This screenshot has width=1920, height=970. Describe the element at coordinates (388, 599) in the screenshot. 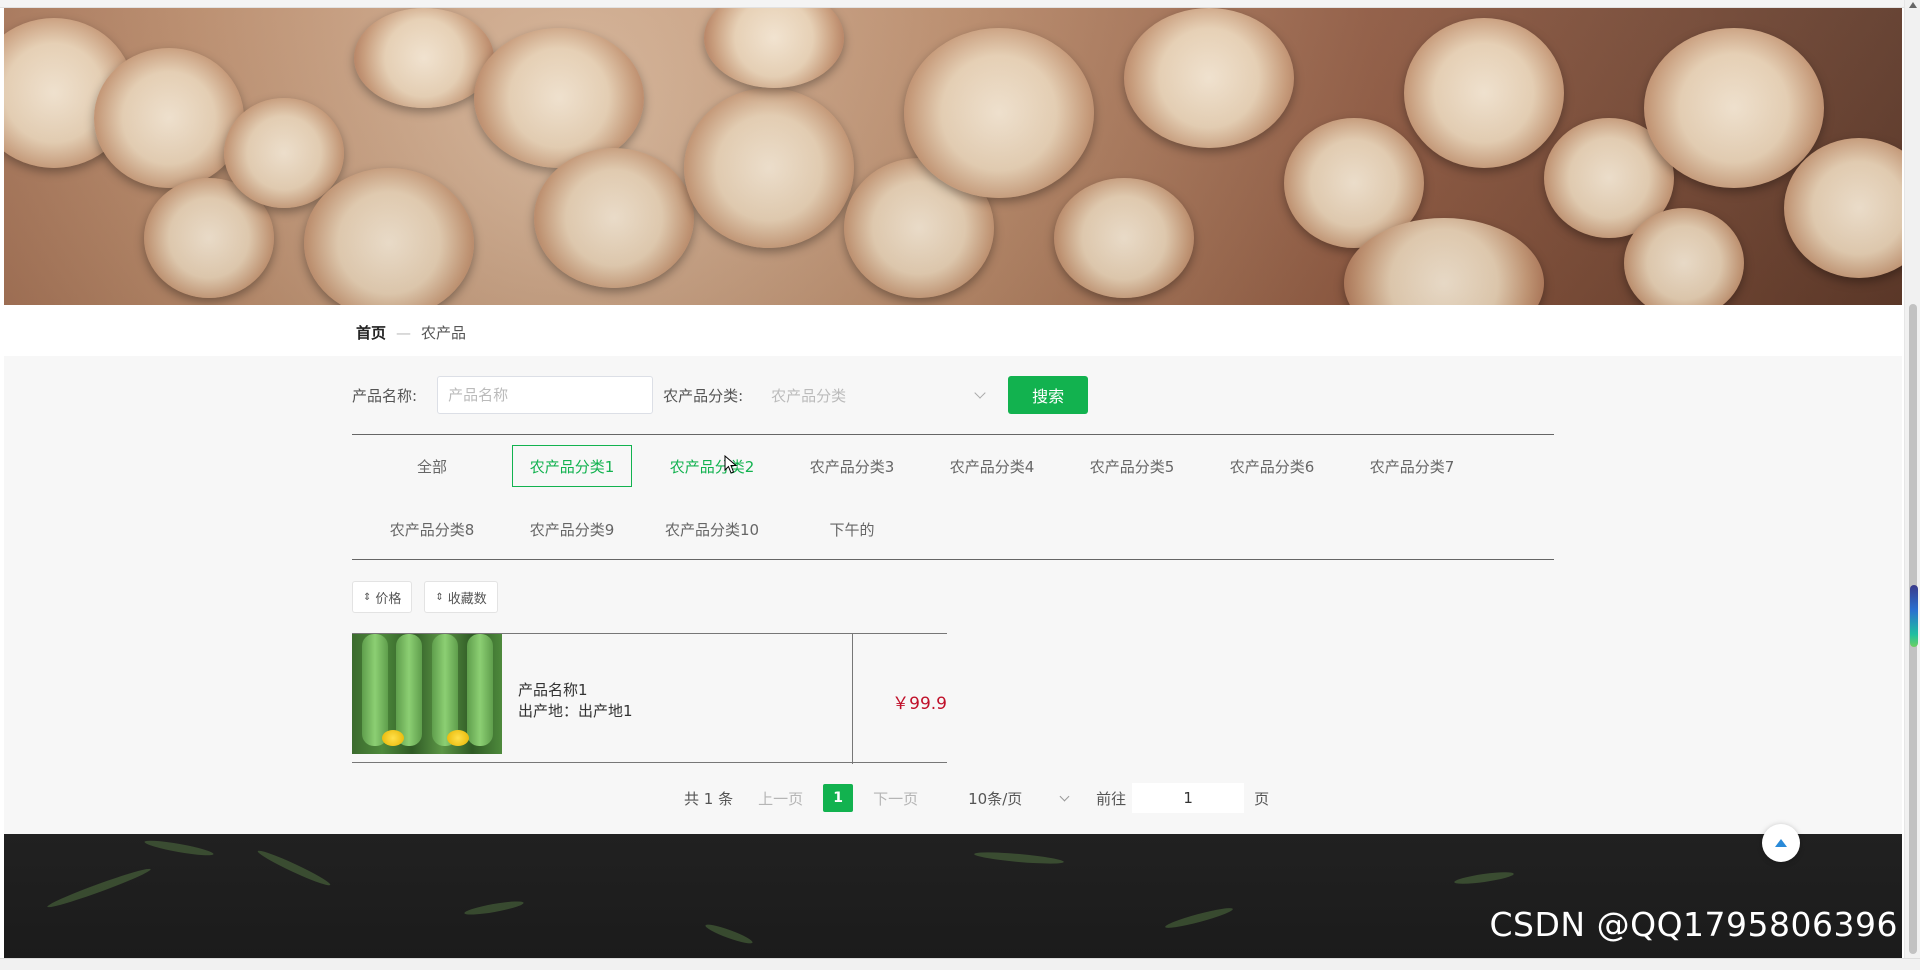

I see `sort-price-label: 价格` at that location.